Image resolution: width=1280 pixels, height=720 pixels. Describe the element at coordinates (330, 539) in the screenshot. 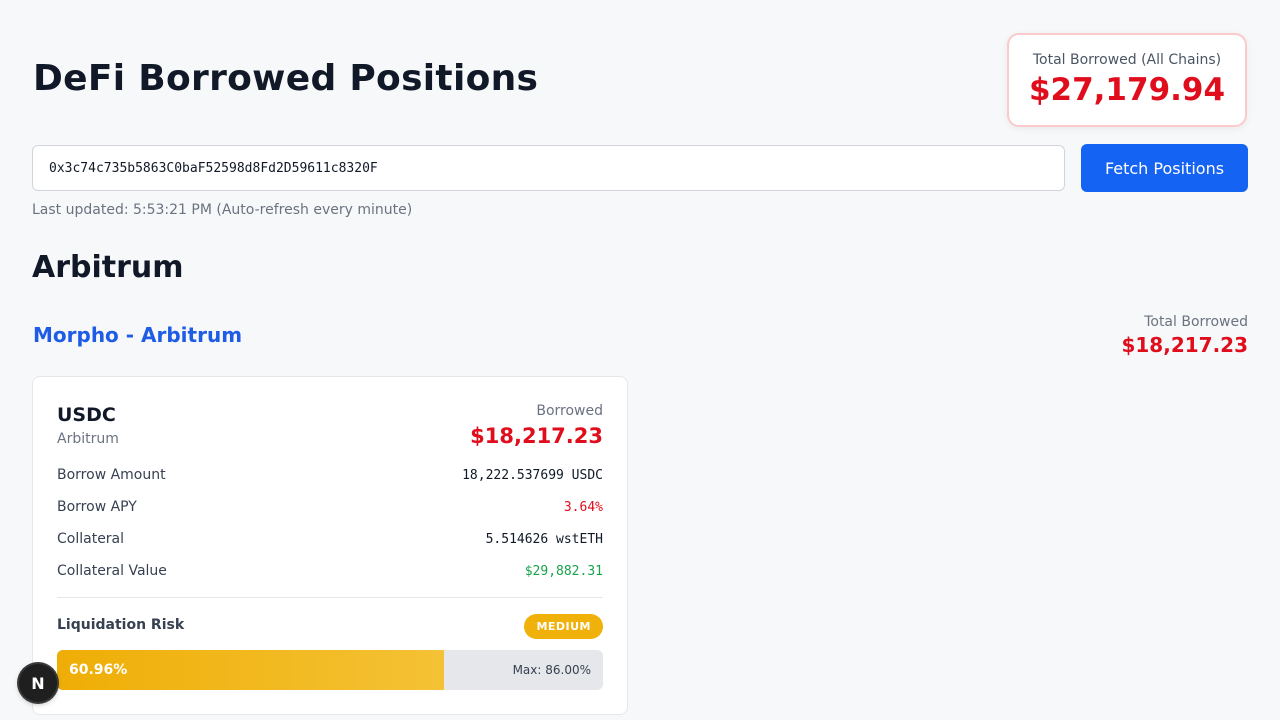

I see `collateral-row: Collateral 5.514626 wstETH` at that location.